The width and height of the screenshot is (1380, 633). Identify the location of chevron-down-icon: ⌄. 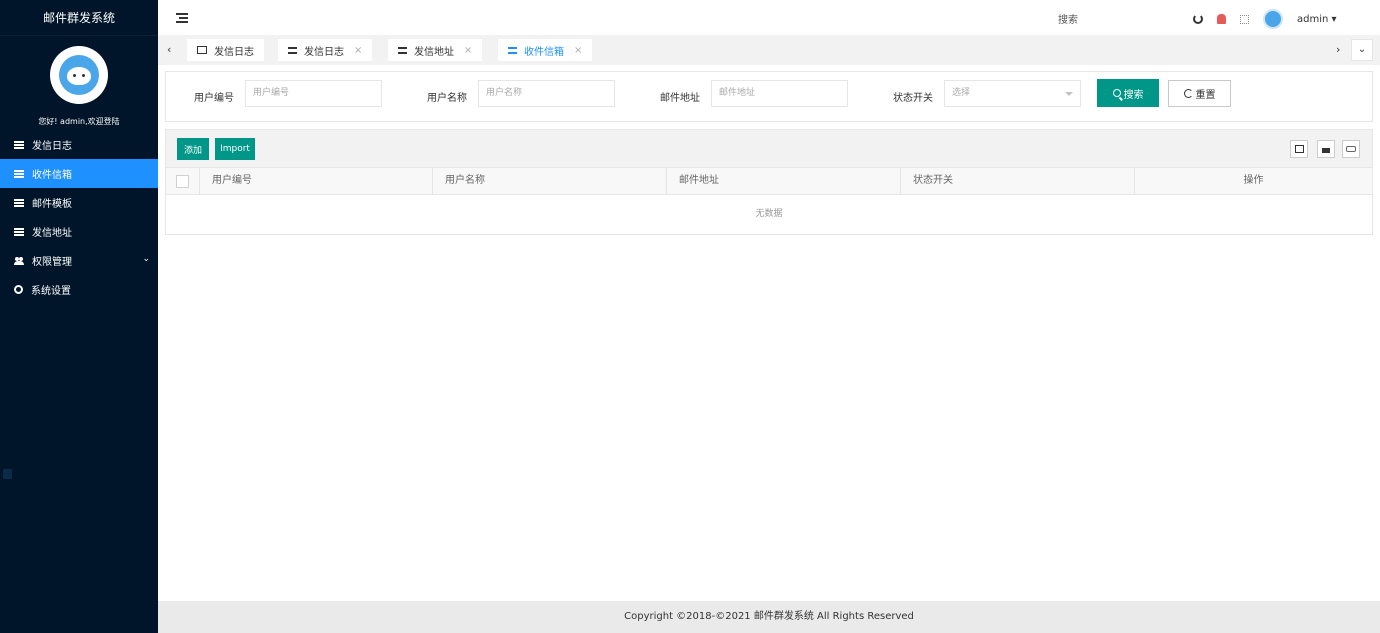
(146, 259).